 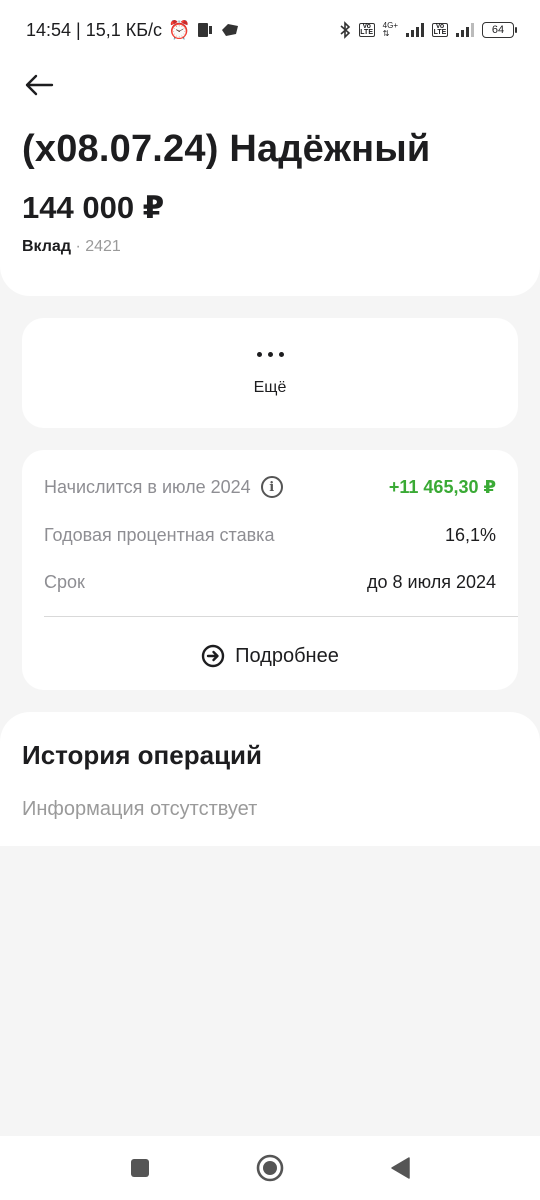 I want to click on term-label: Срок, so click(x=64, y=581).